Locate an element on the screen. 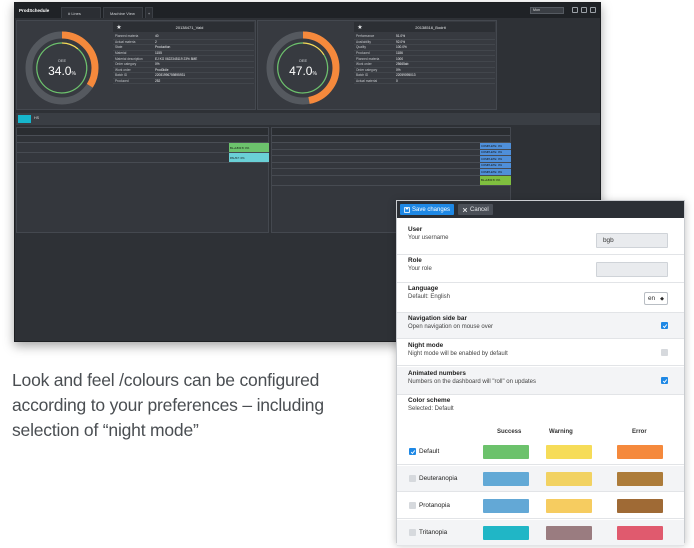  setting-title: Navigation side bar is located at coordinates (437, 318).